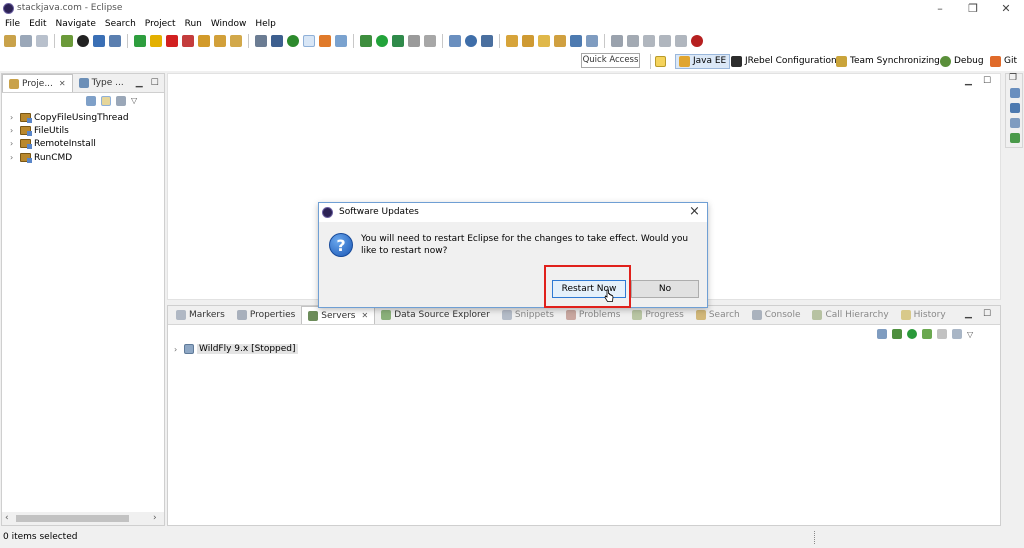 Image resolution: width=1024 pixels, height=548 pixels. What do you see at coordinates (681, 41) in the screenshot?
I see `forward-icon` at bounding box center [681, 41].